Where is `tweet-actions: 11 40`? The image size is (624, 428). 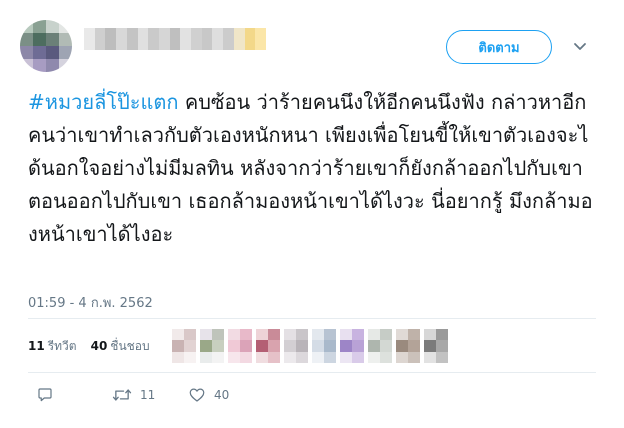 tweet-actions: 11 40 is located at coordinates (150, 395).